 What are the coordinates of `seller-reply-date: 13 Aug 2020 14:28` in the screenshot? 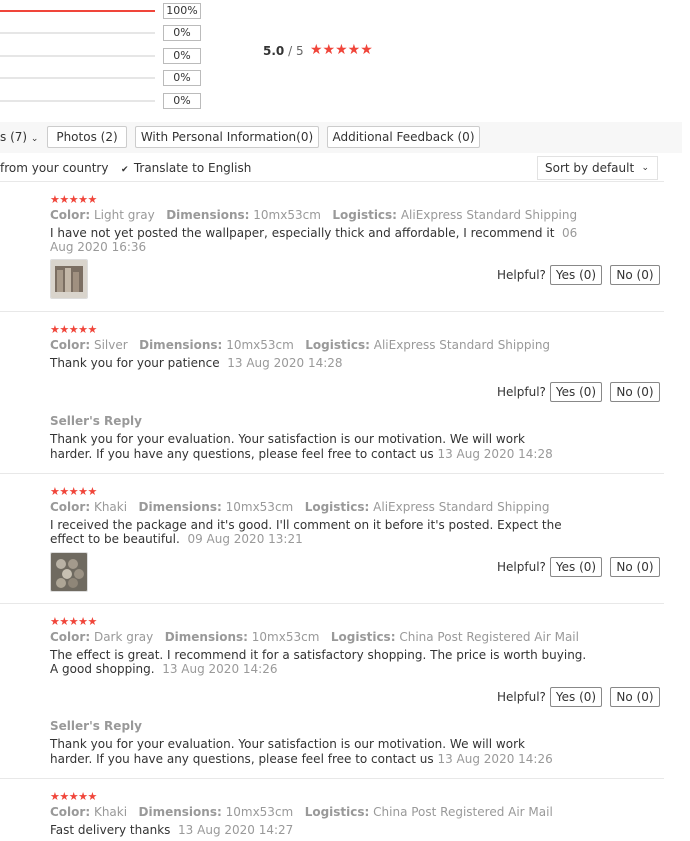 It's located at (495, 454).